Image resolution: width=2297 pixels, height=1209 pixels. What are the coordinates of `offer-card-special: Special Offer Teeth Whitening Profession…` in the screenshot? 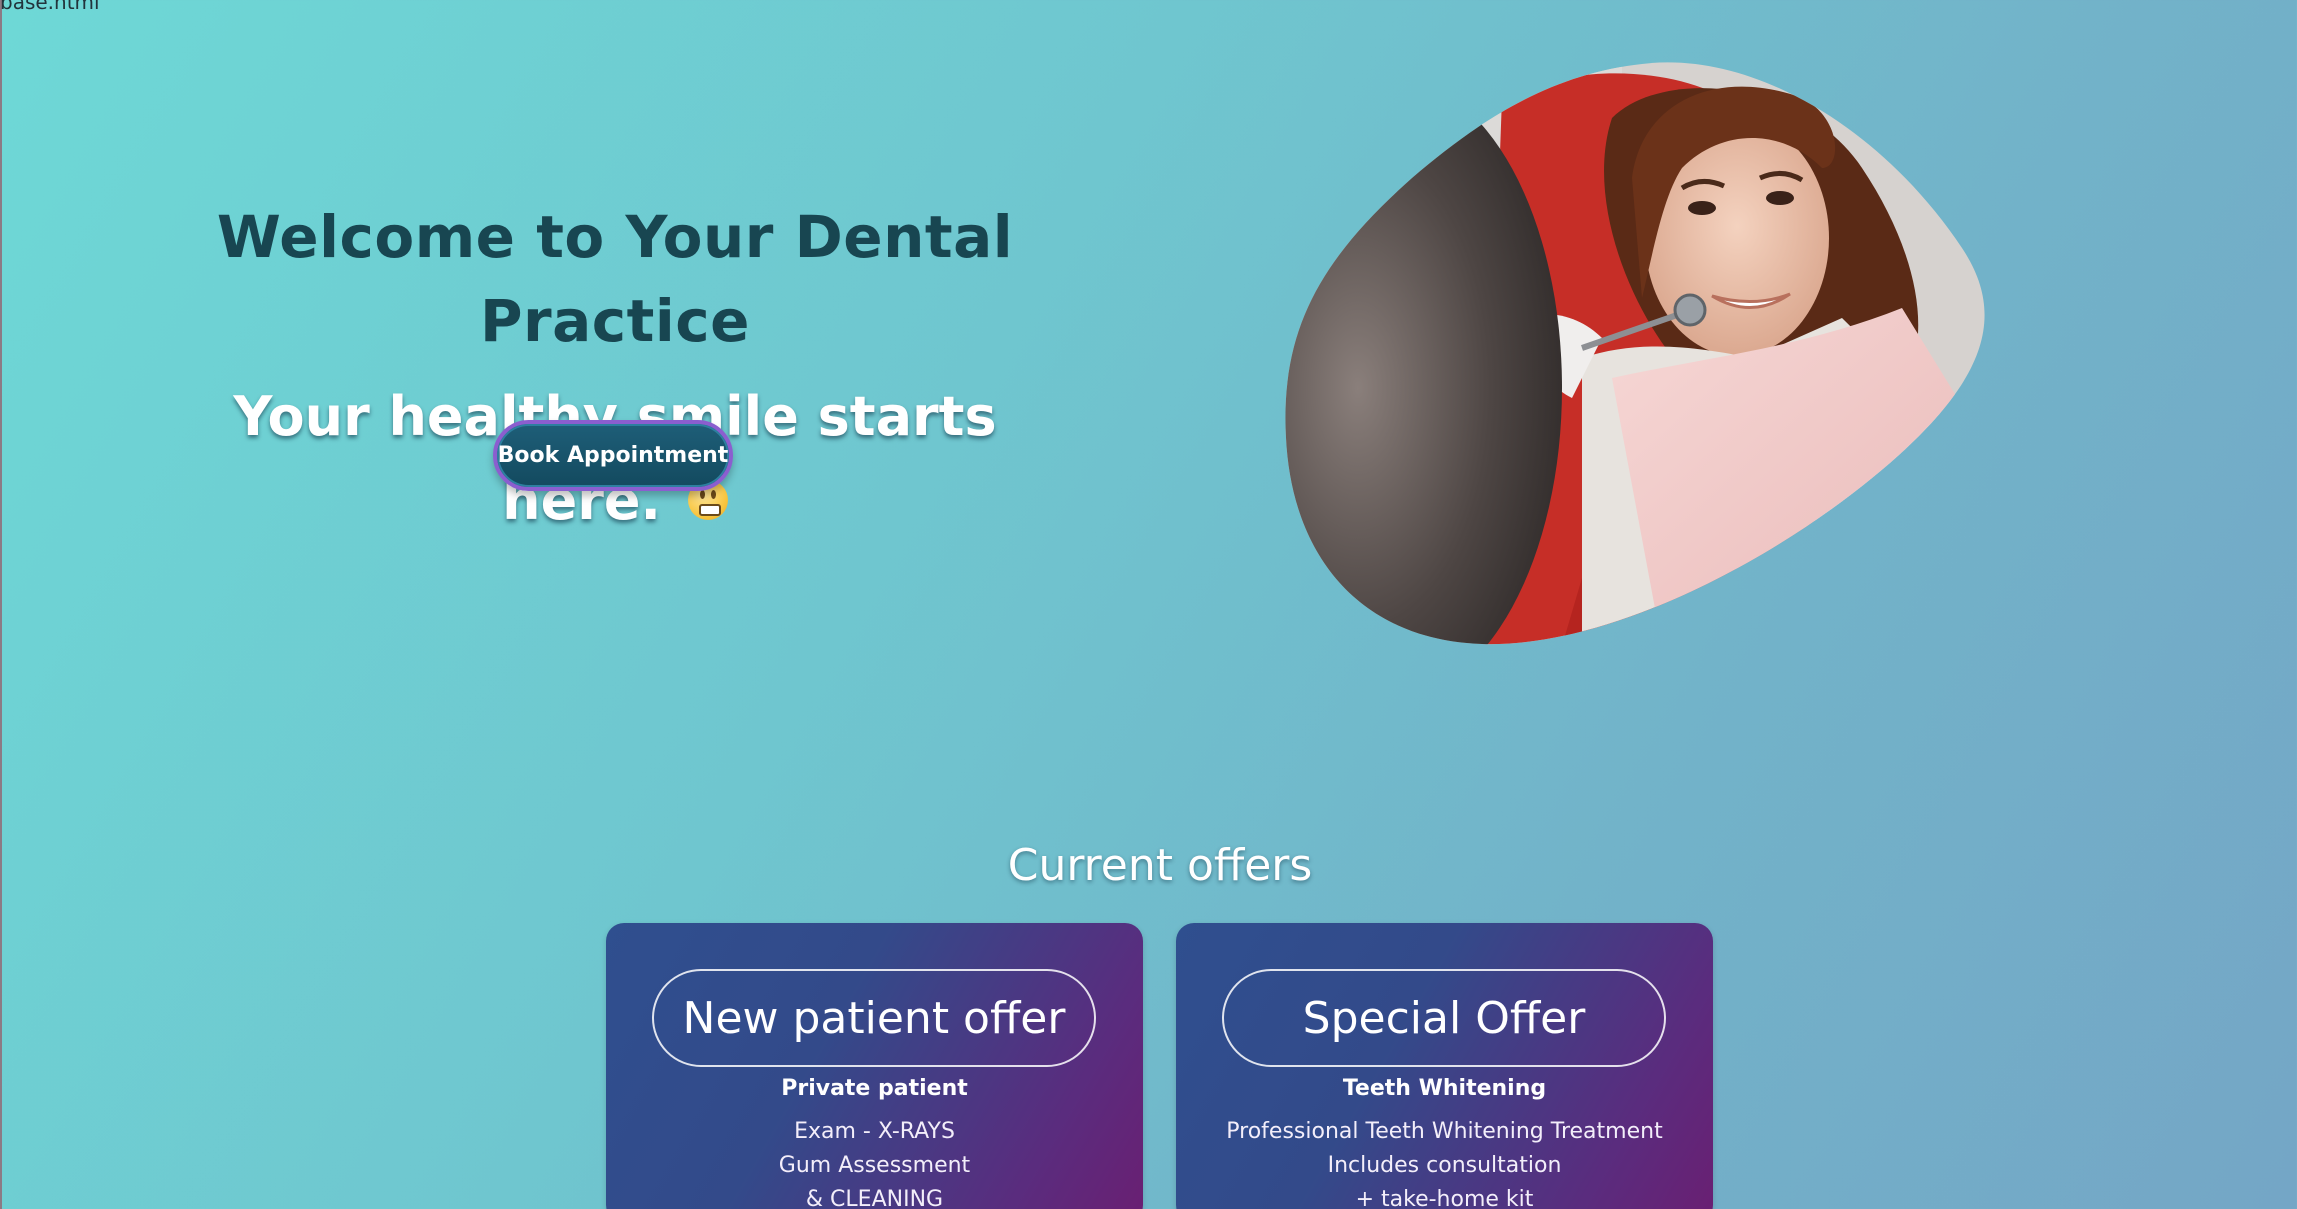 It's located at (1444, 1066).